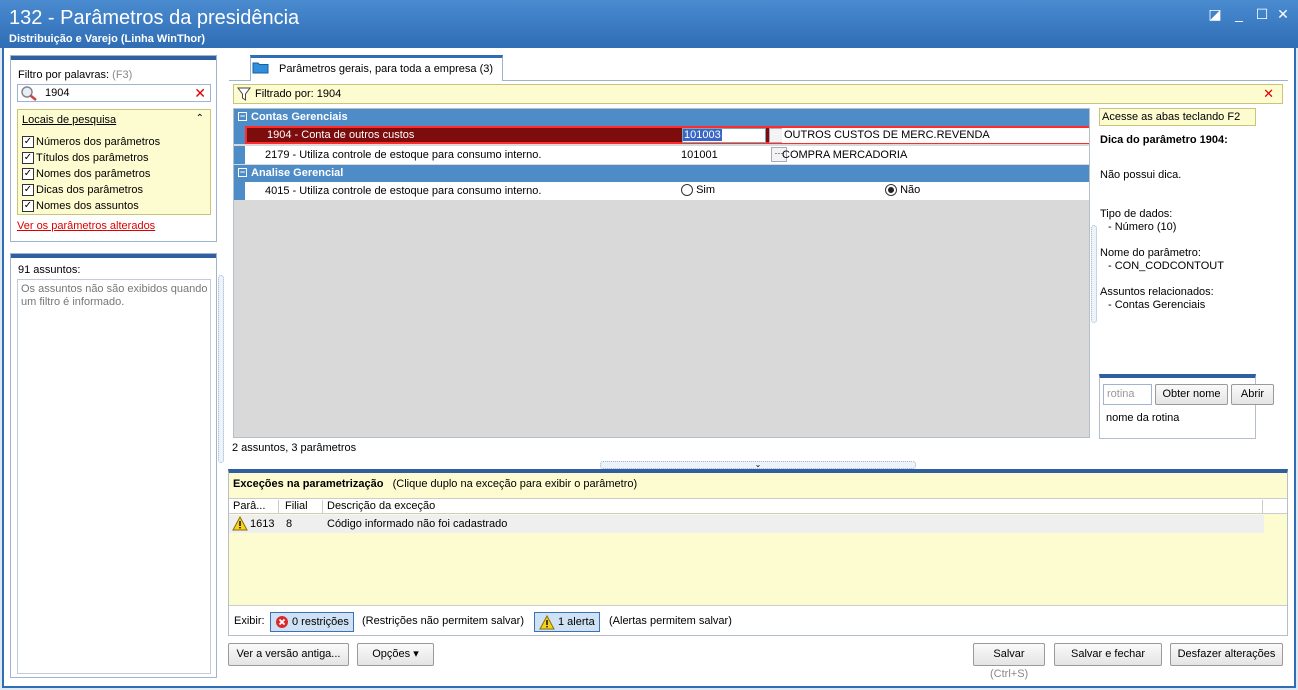  I want to click on maximize-icon: ☐, so click(1262, 14).